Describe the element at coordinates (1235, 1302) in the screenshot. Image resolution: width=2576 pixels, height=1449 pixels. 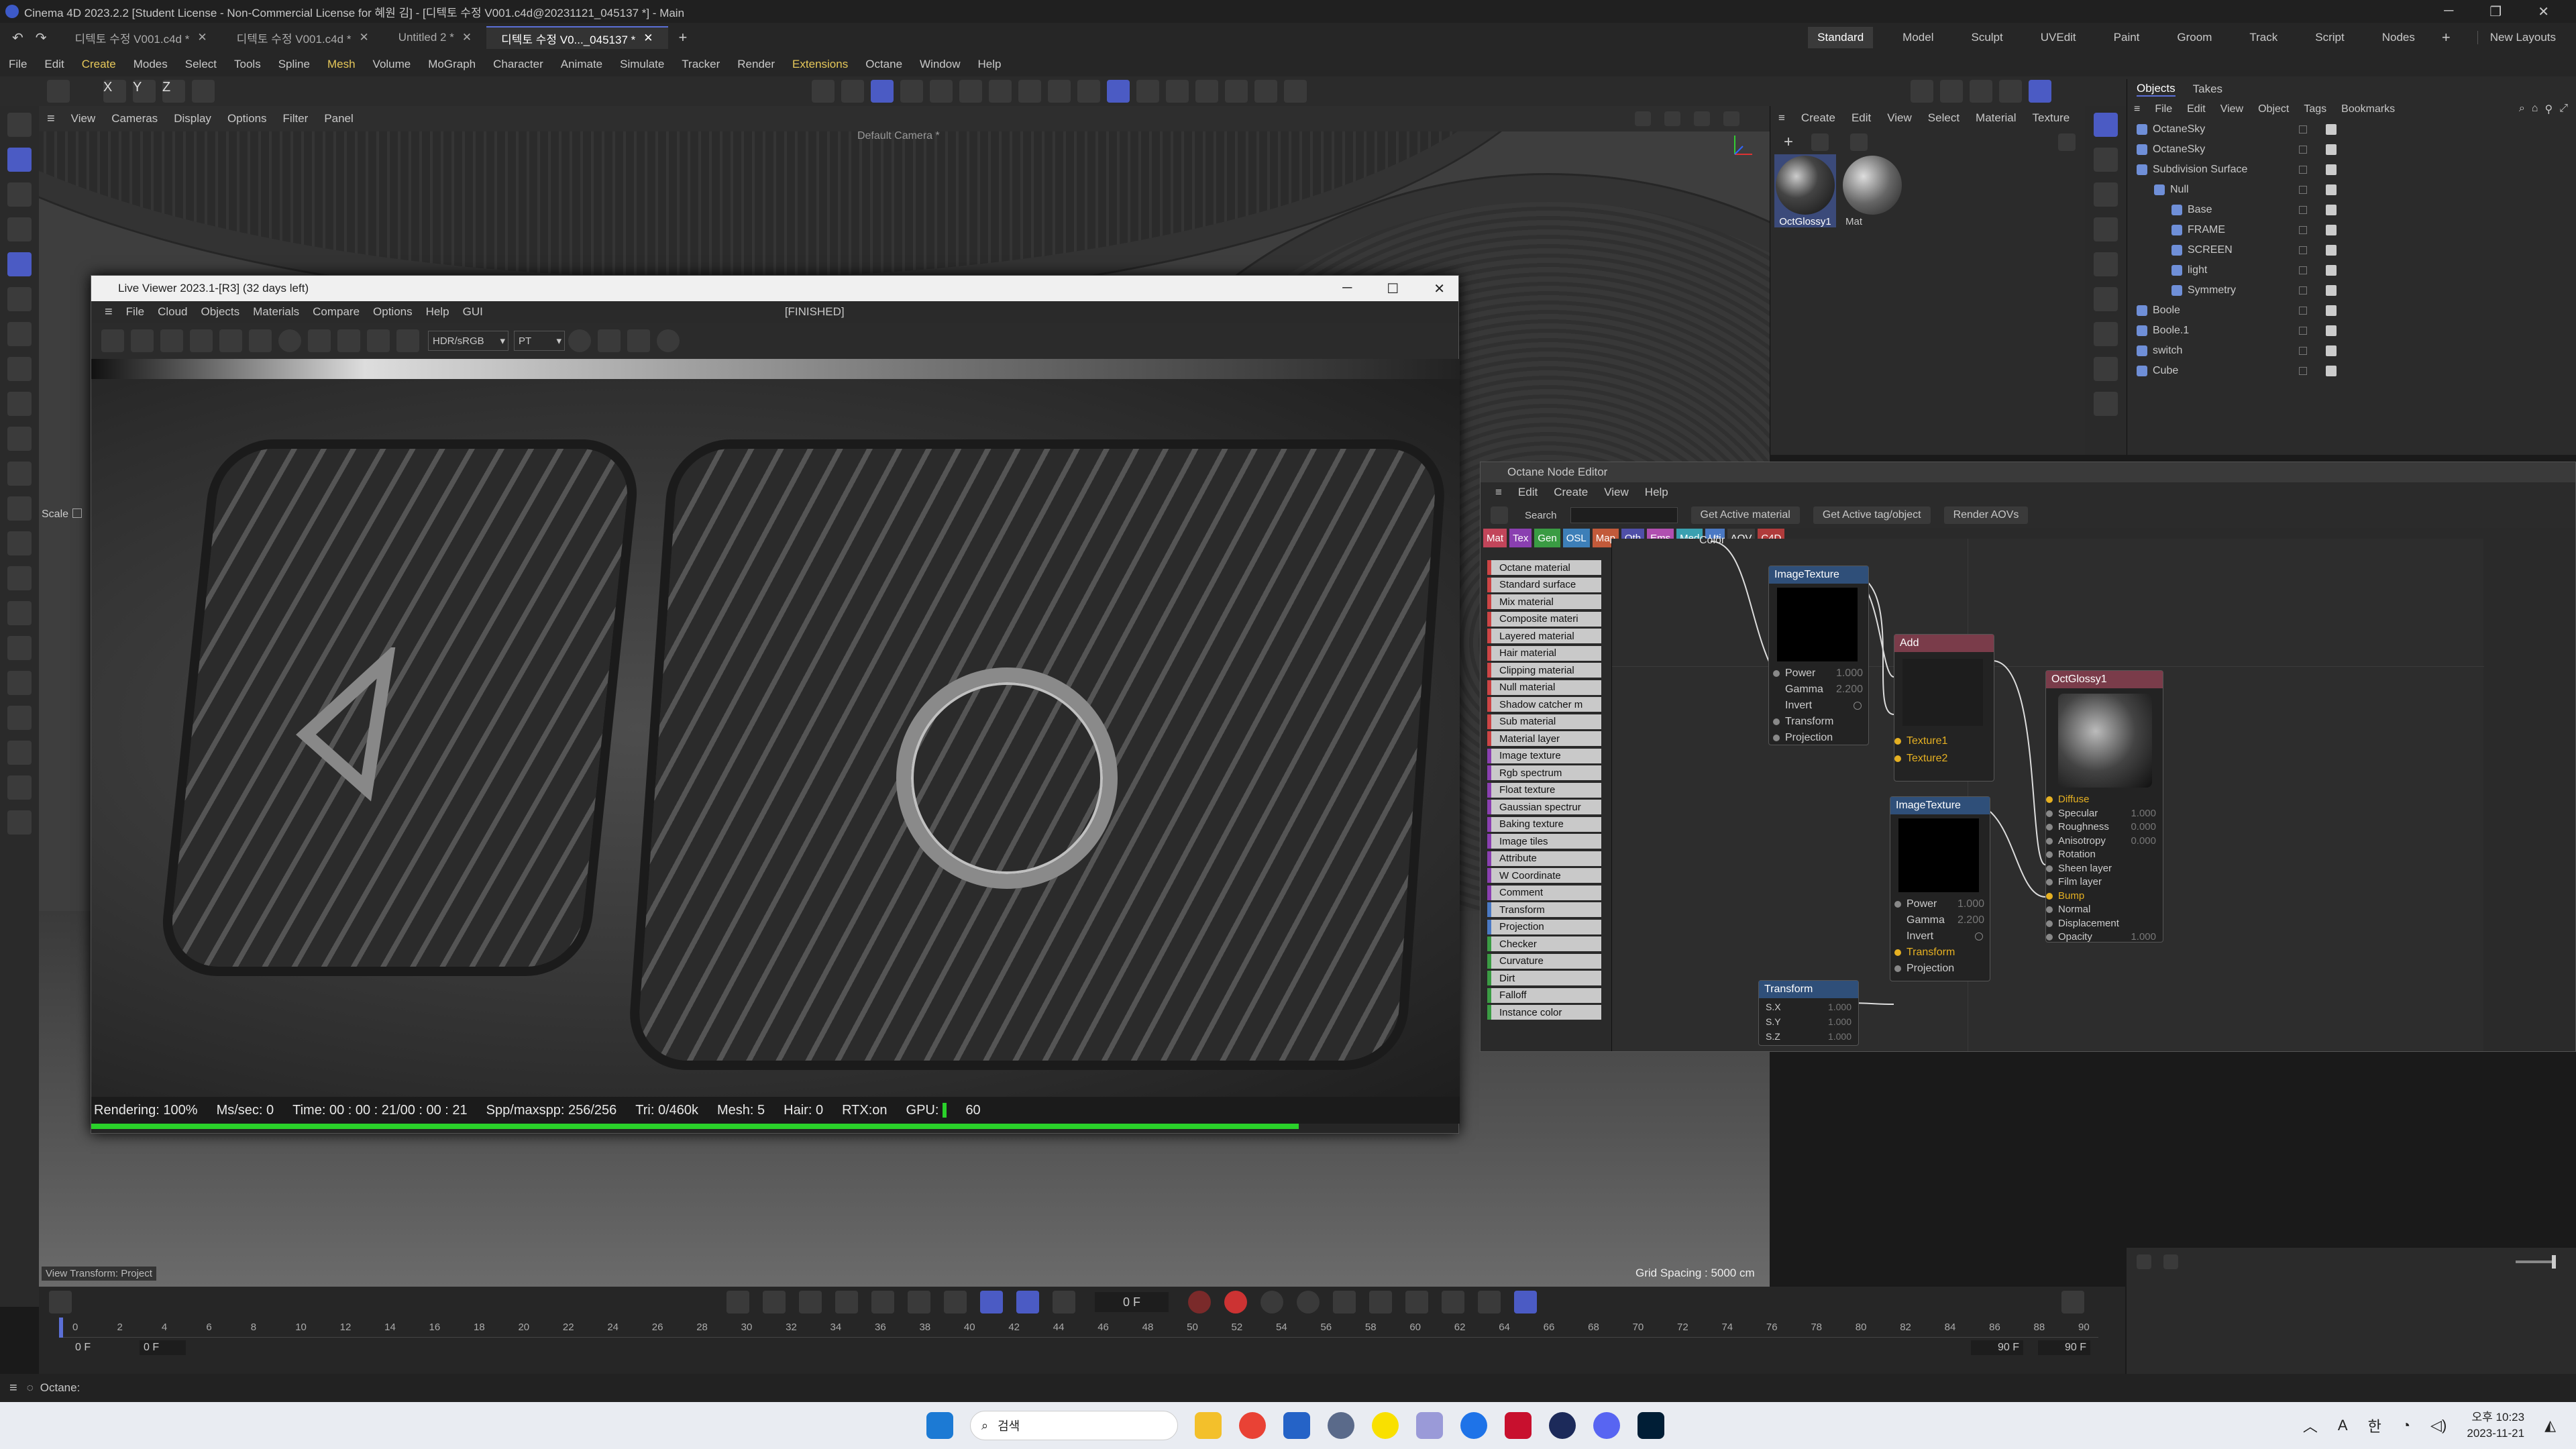
I see `autokey-icon` at that location.